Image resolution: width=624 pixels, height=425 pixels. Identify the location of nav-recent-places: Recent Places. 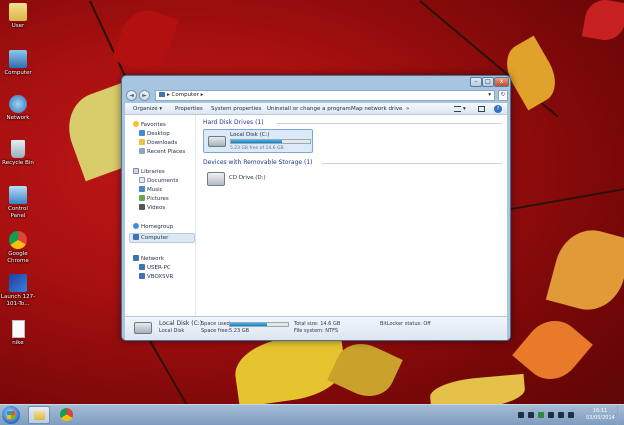
(162, 152).